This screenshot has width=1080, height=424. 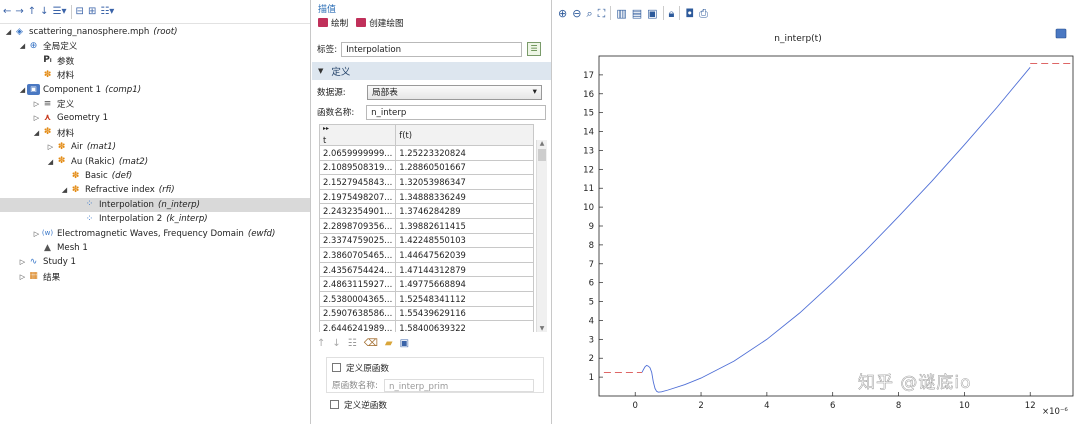 I want to click on table-row: 2.3374759025... 1.42248550103, so click(x=426, y=240).